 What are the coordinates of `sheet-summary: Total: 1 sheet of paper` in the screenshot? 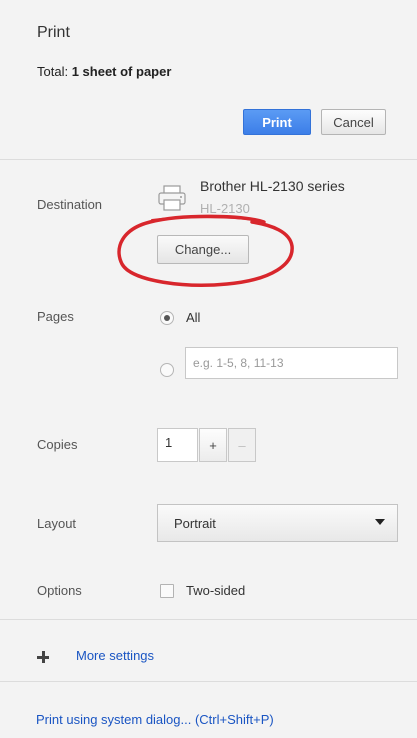 It's located at (104, 71).